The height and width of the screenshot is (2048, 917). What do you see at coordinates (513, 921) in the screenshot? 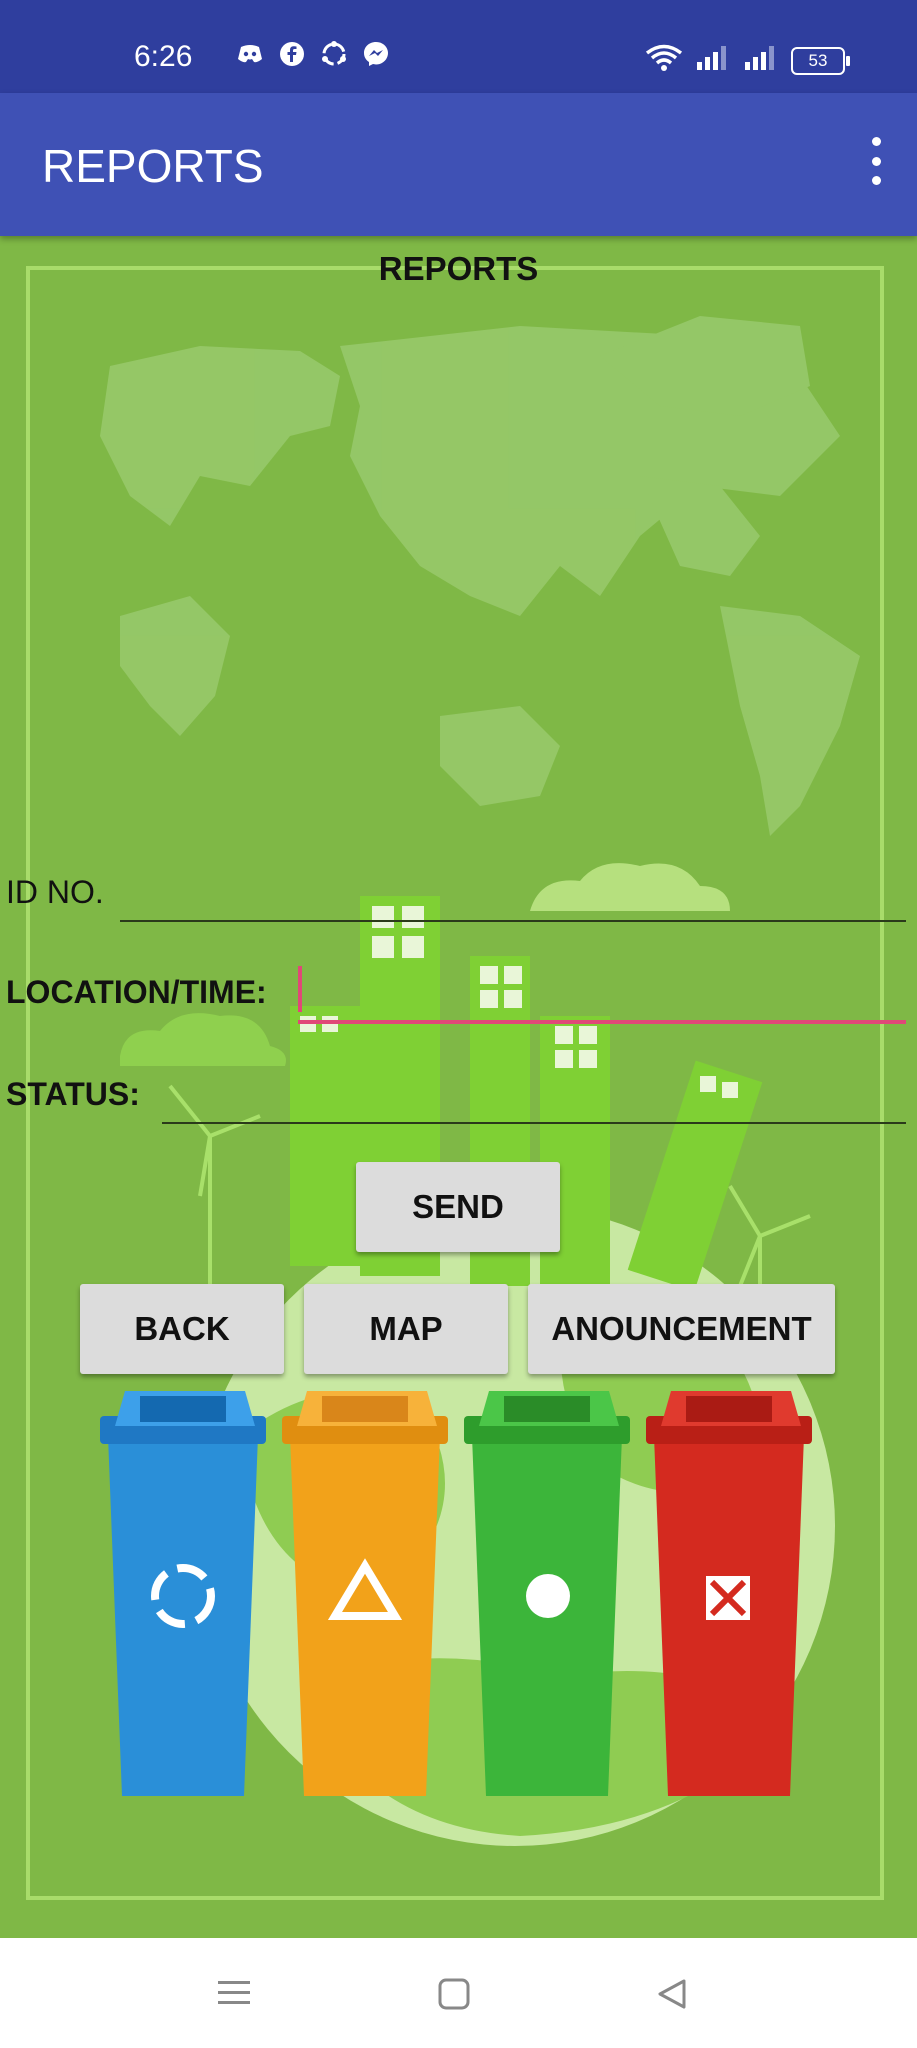
I see `id-input` at bounding box center [513, 921].